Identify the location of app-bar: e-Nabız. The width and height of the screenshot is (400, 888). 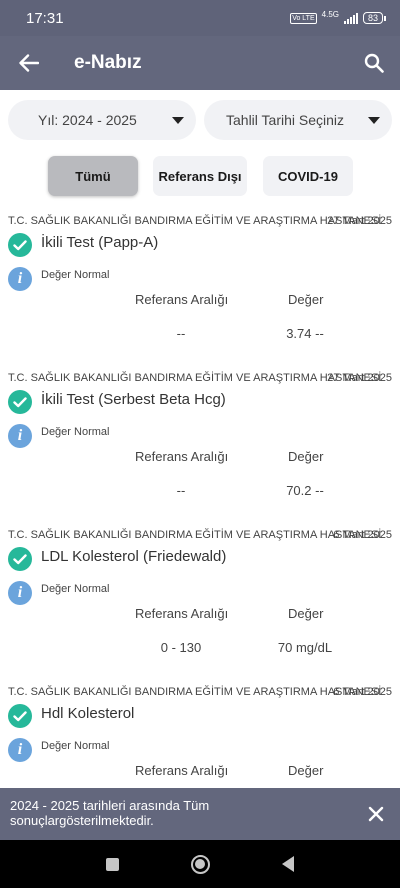
(200, 63).